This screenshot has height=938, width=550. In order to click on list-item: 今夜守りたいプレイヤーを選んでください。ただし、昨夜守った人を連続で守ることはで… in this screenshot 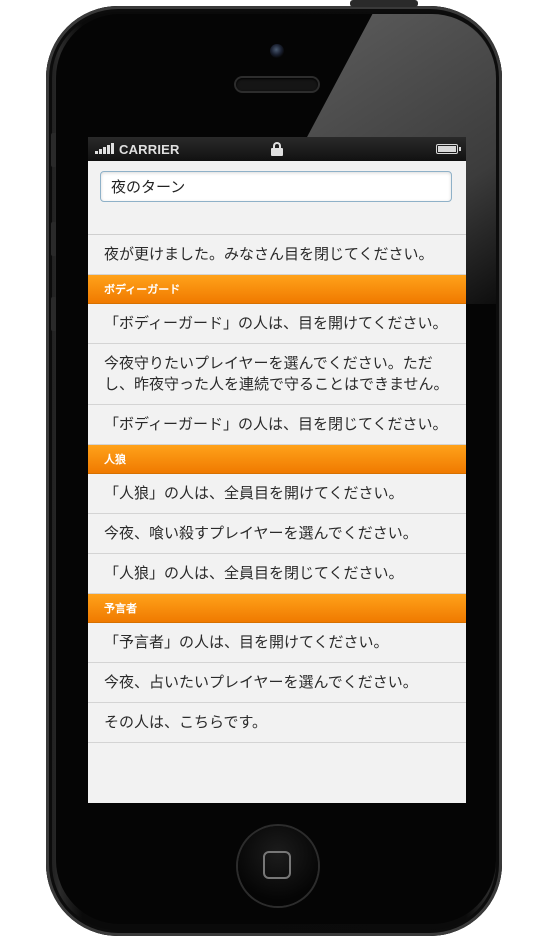, I will do `click(277, 374)`.